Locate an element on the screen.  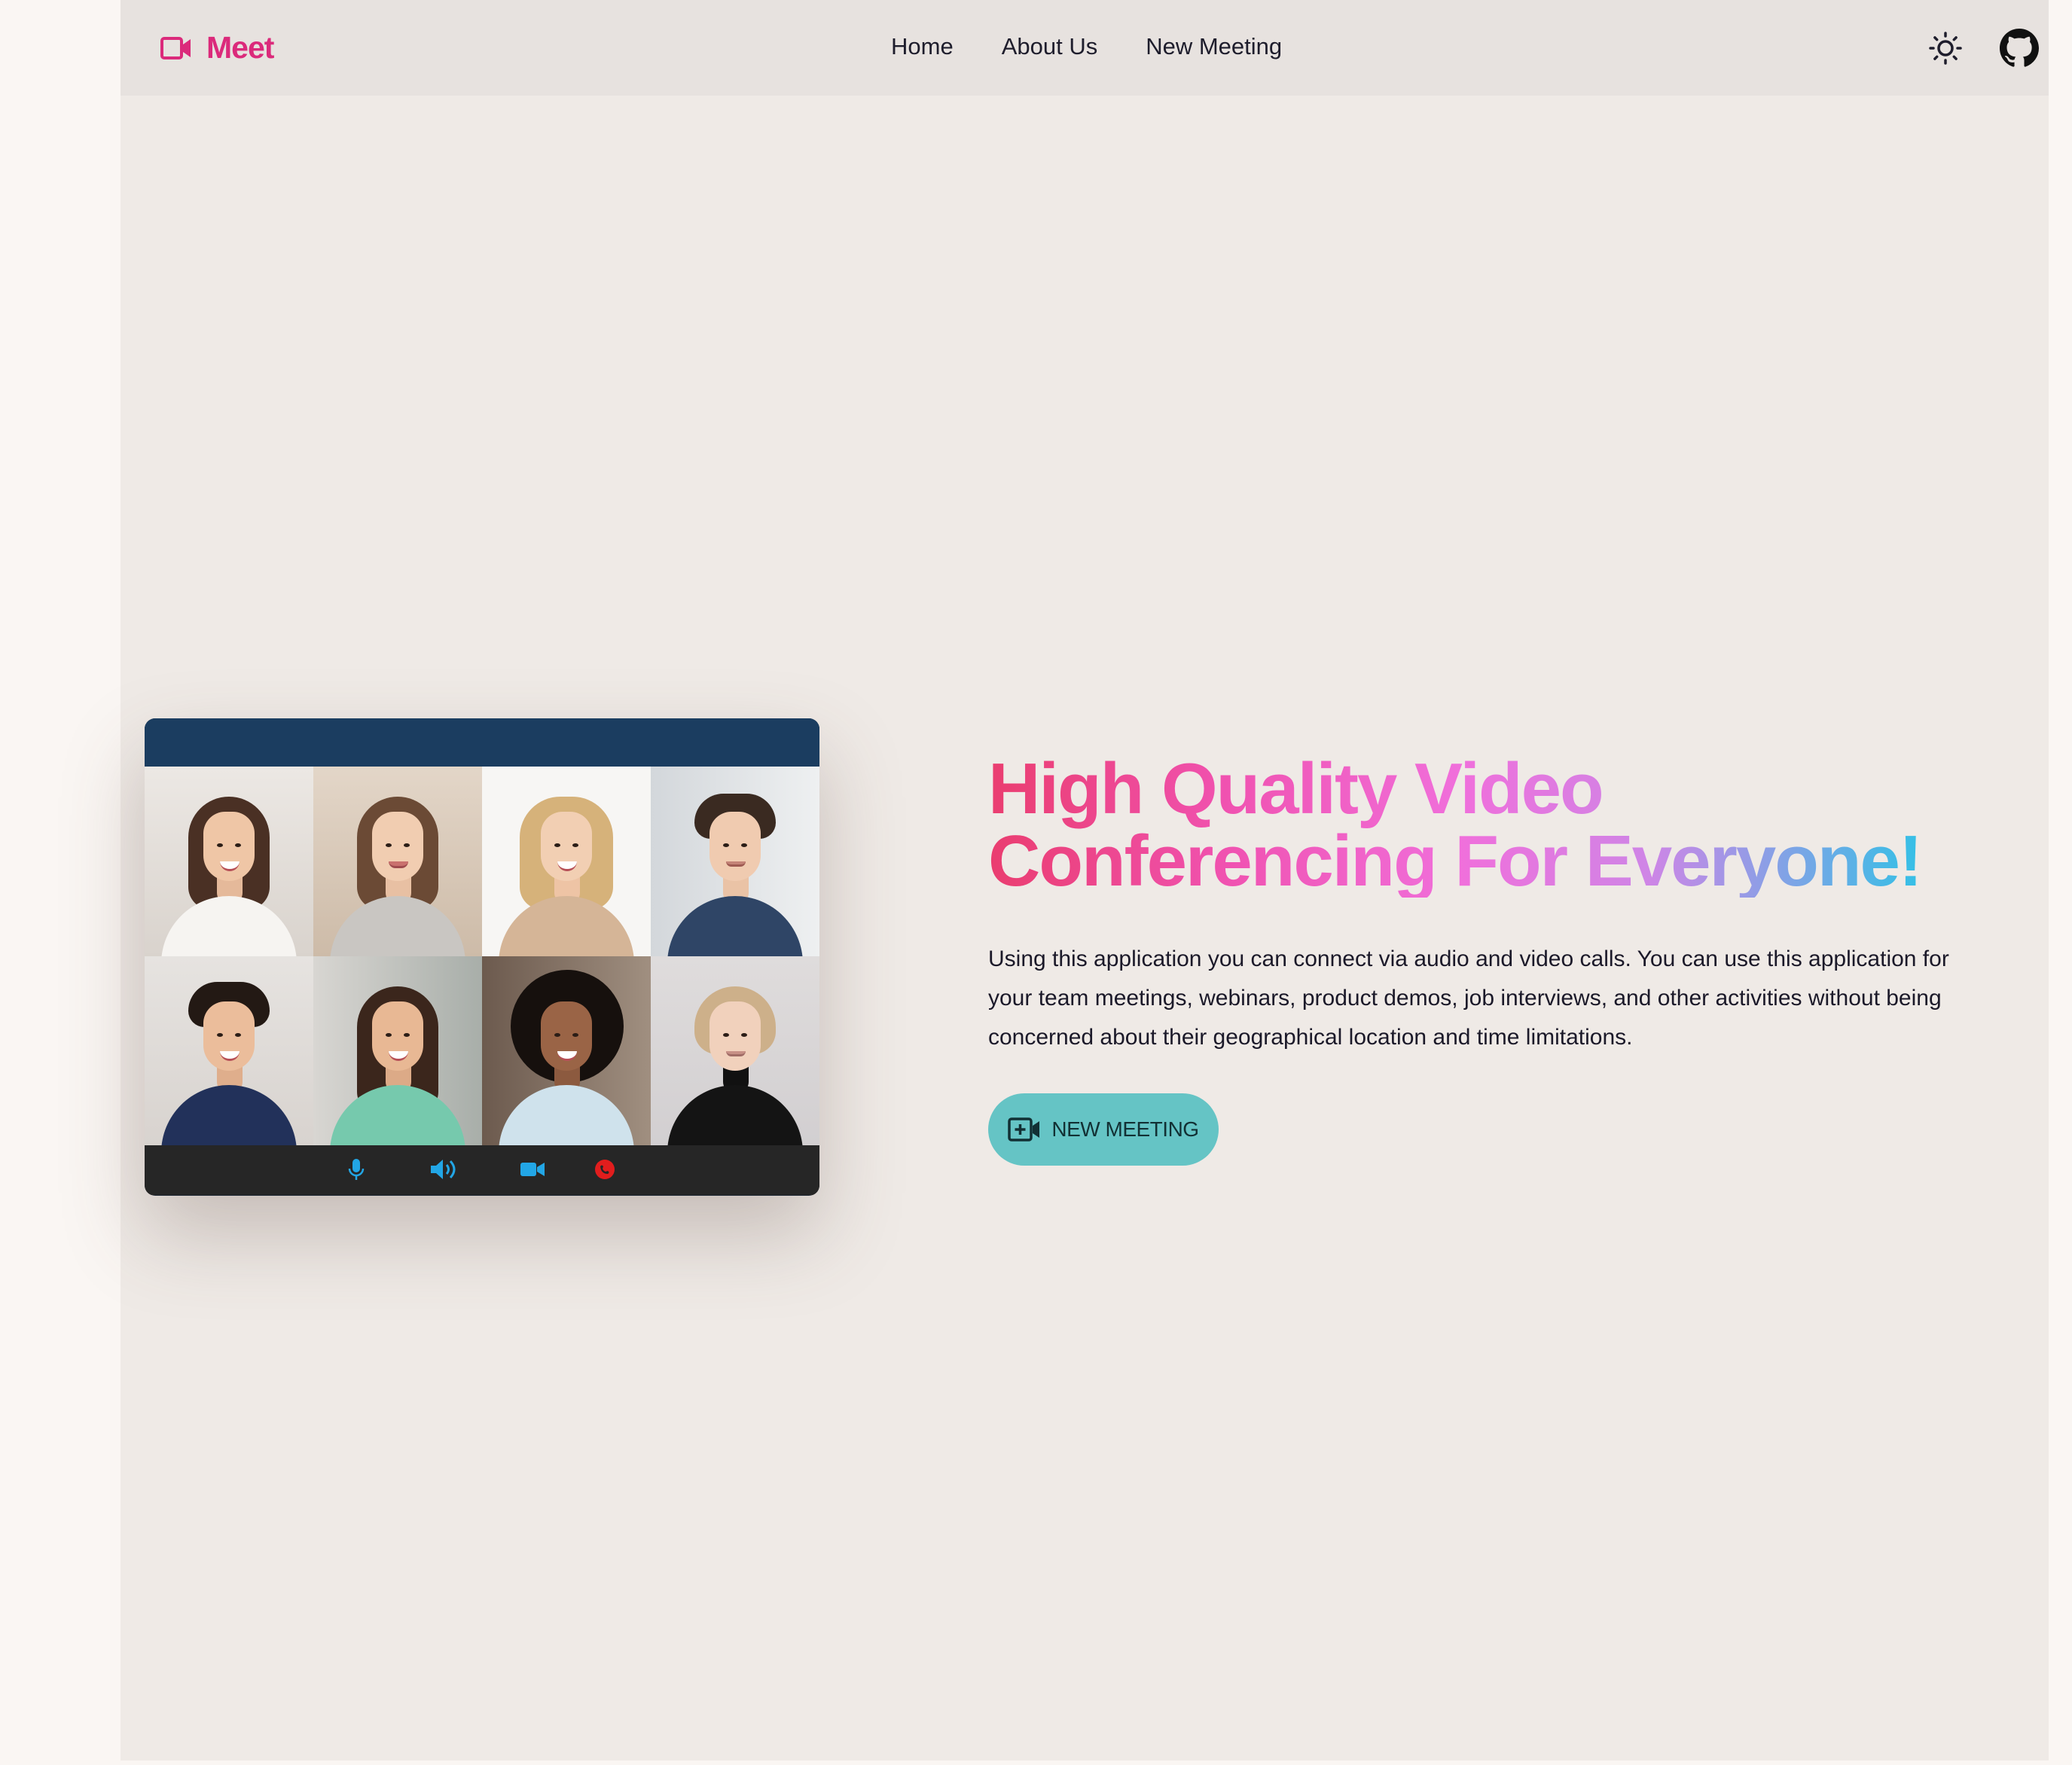
video-call-illustration is located at coordinates (482, 957).